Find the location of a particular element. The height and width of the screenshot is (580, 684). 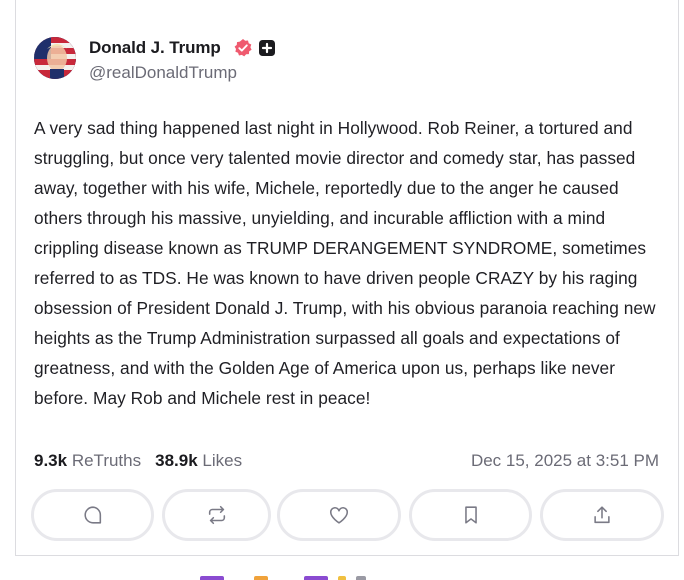

plus-badge-icon is located at coordinates (267, 48).